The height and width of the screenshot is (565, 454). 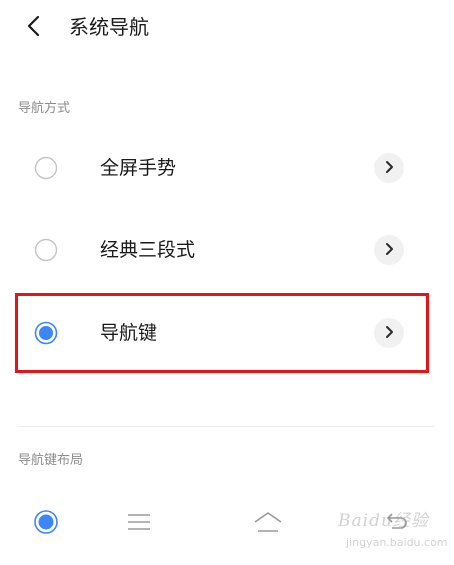 I want to click on nav-option-label: 经典三段式, so click(x=148, y=250).